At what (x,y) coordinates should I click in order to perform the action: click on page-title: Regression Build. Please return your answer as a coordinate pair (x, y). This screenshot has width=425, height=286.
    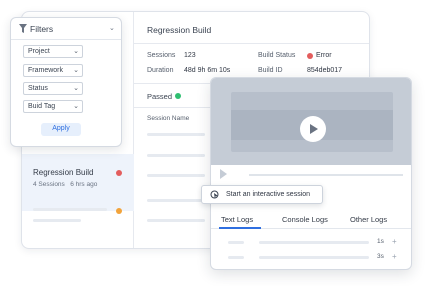
    Looking at the image, I should click on (179, 30).